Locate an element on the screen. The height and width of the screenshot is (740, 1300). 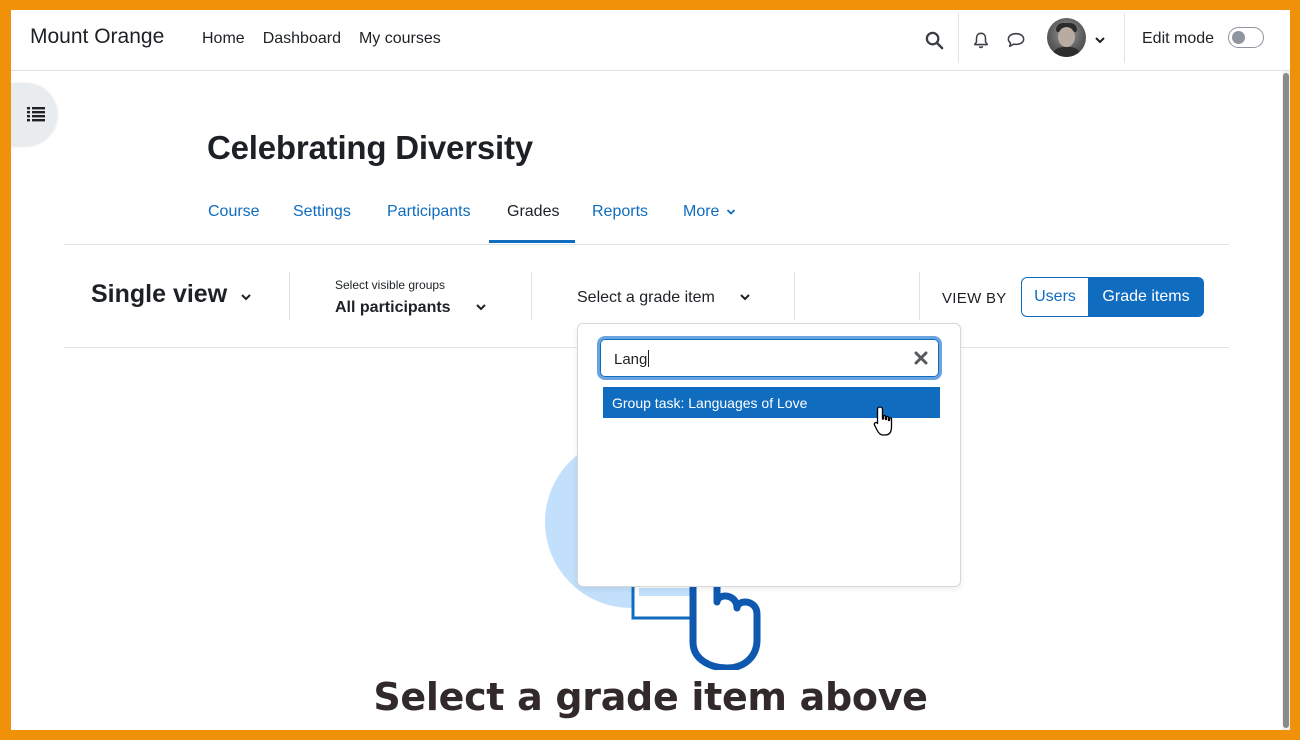
view-by-label: VIEW BY is located at coordinates (974, 298).